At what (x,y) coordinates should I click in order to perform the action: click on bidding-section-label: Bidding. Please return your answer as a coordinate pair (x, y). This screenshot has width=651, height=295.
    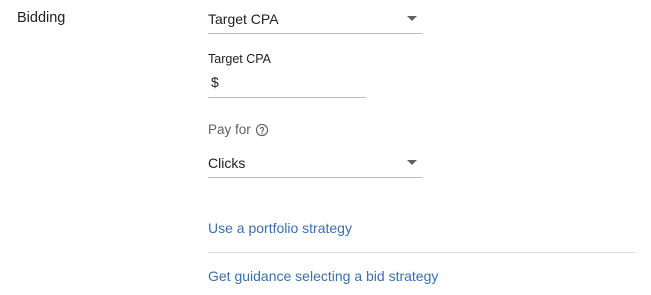
    Looking at the image, I should click on (41, 18).